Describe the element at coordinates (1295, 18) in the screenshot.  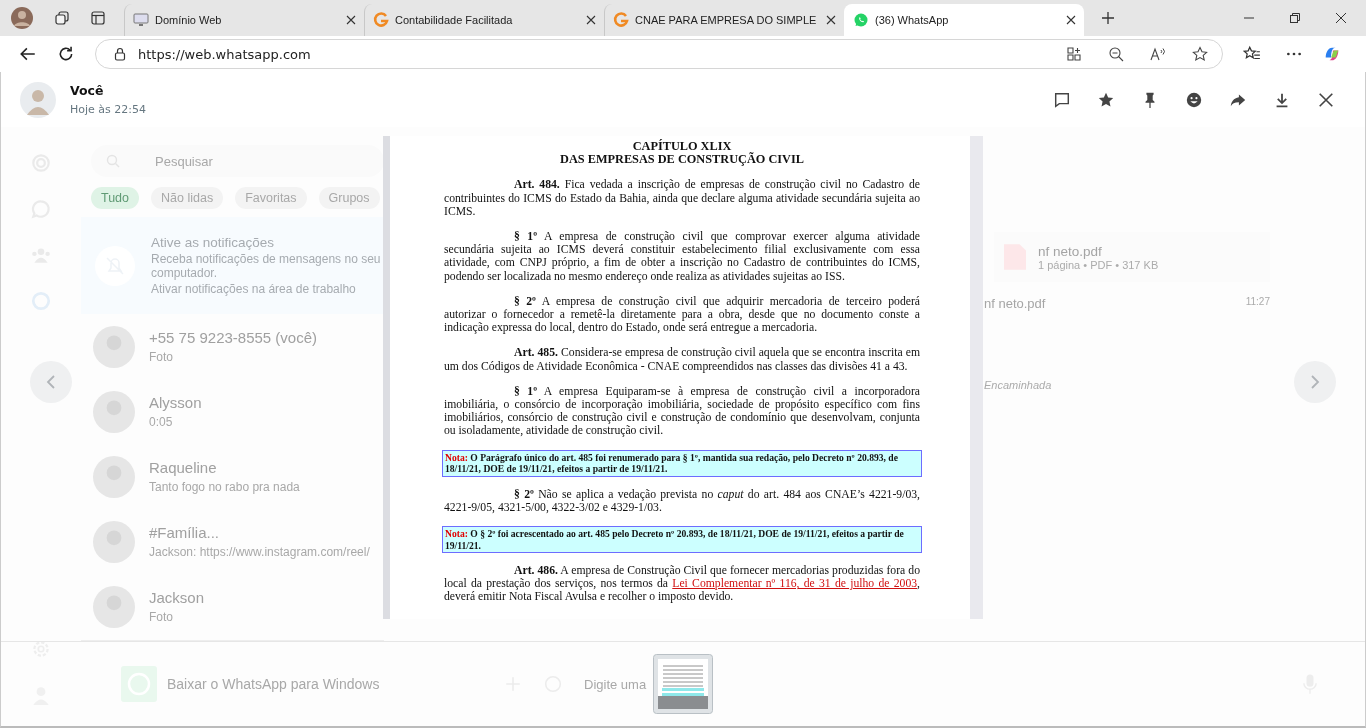
I see `restore-icon` at that location.